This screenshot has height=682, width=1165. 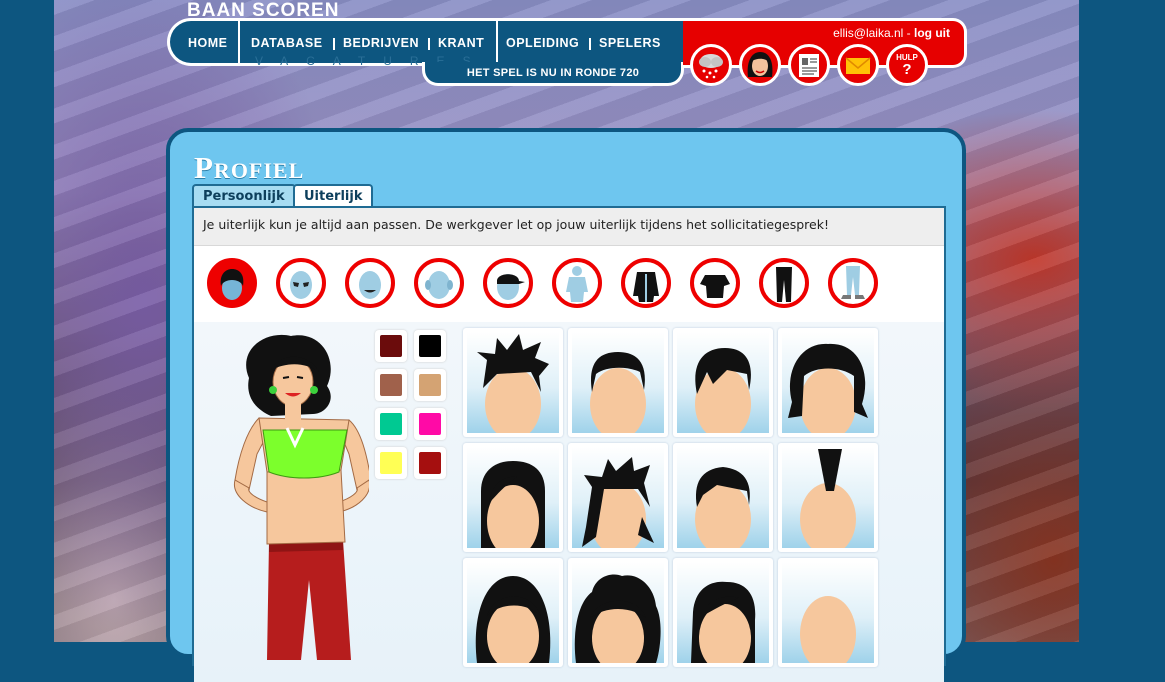 I want to click on nav-spelers: SPELERS, so click(x=630, y=43).